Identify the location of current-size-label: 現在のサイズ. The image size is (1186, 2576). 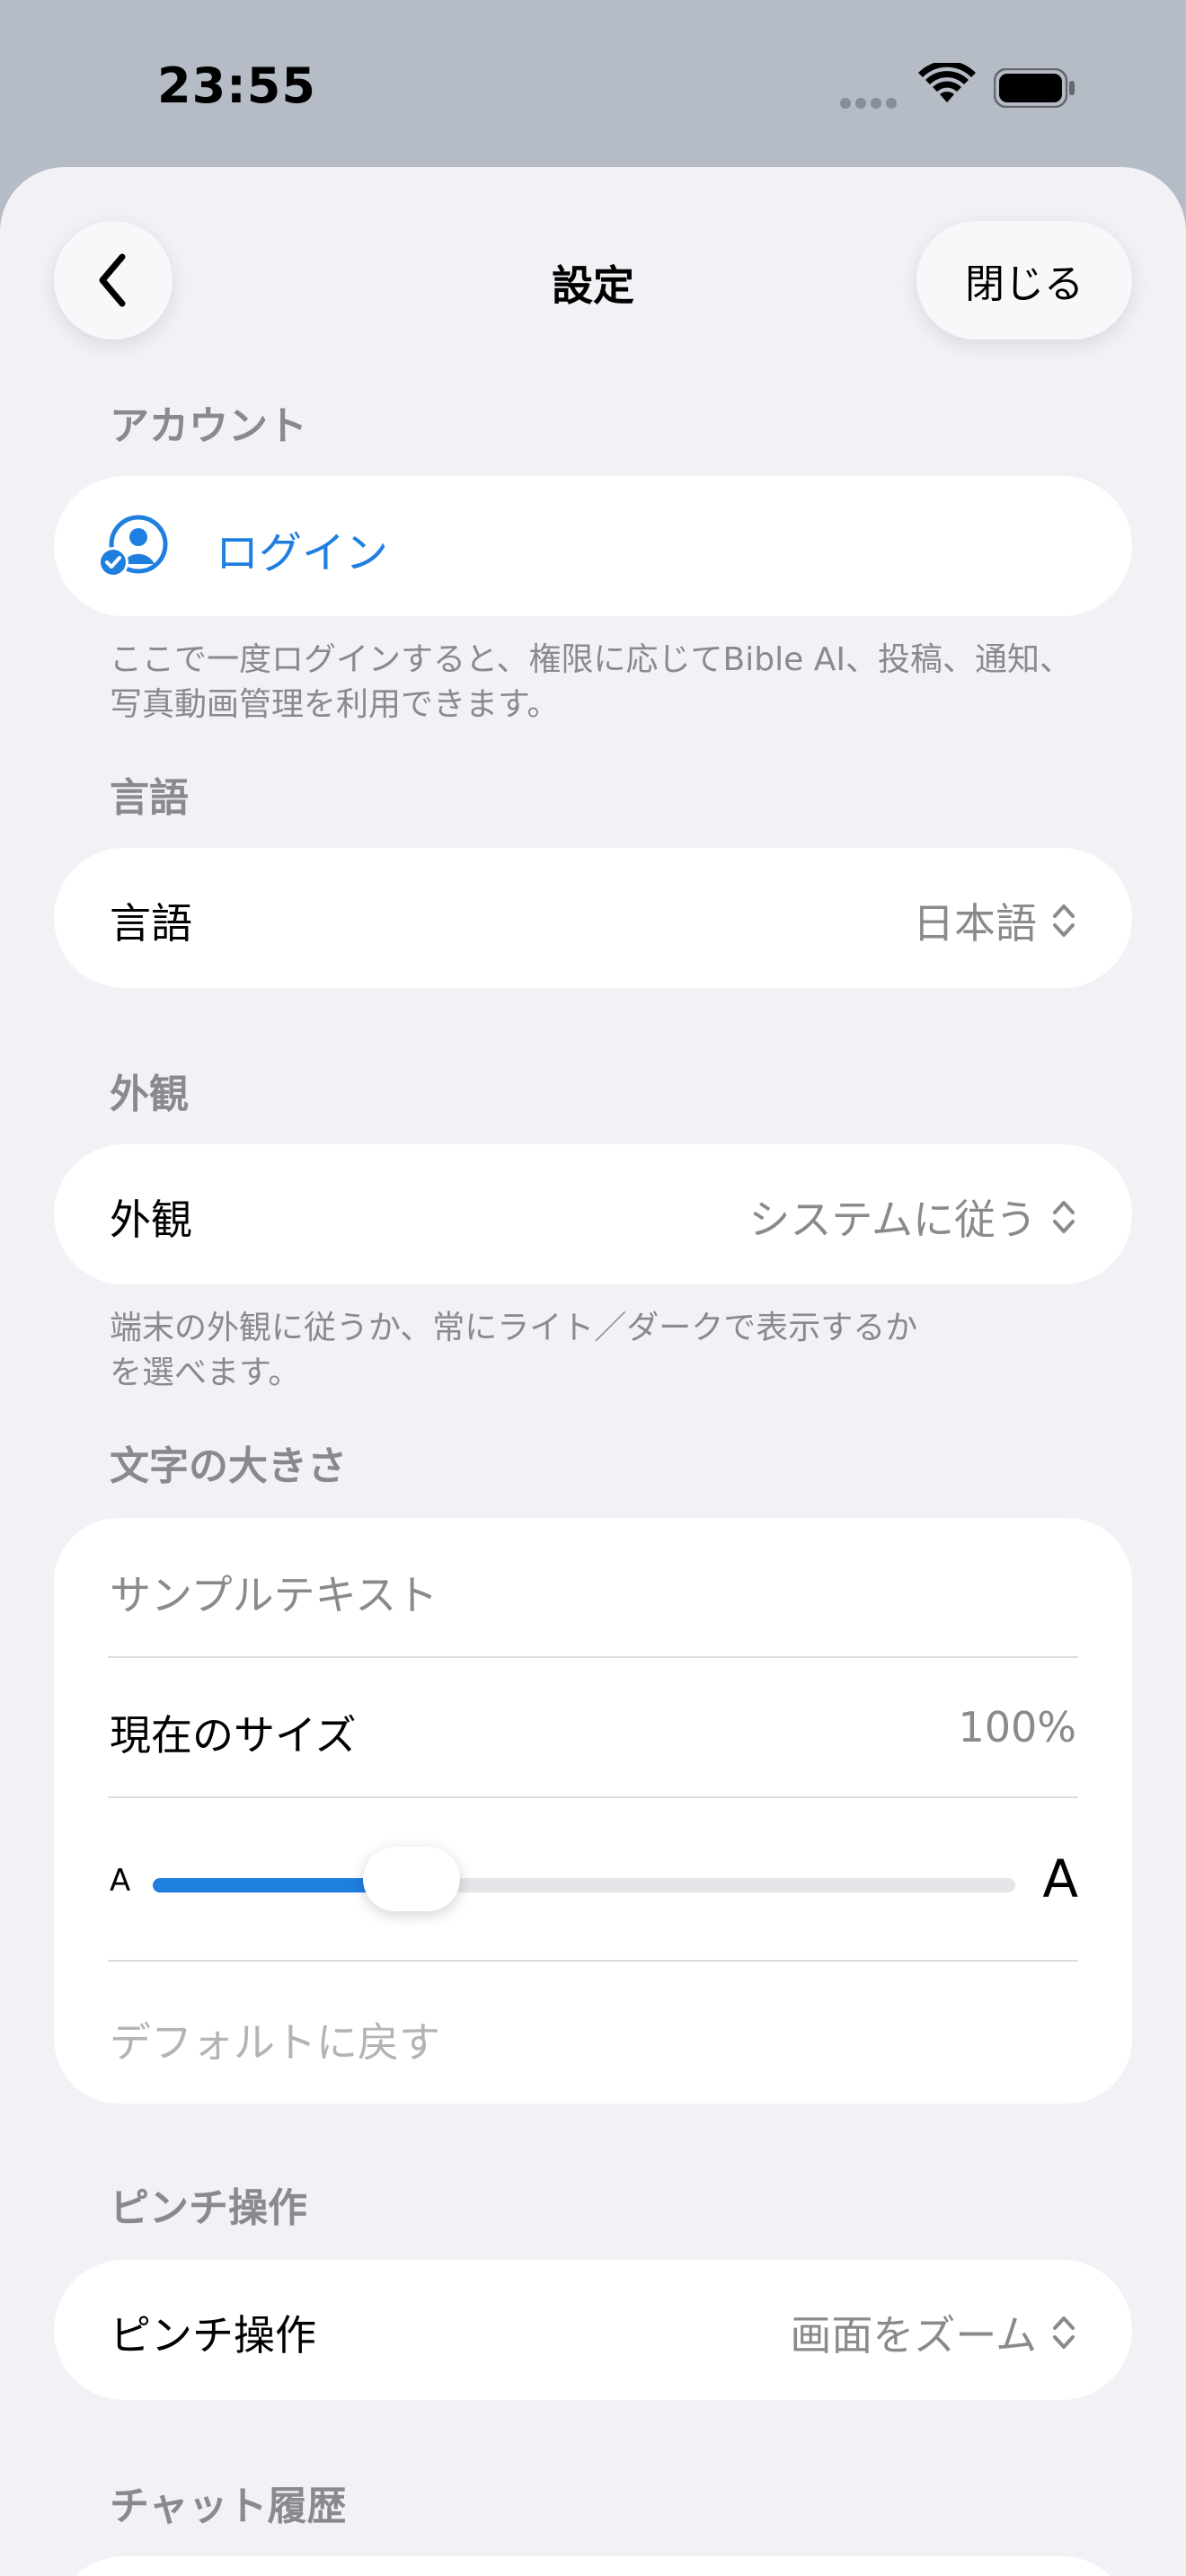
(234, 1735).